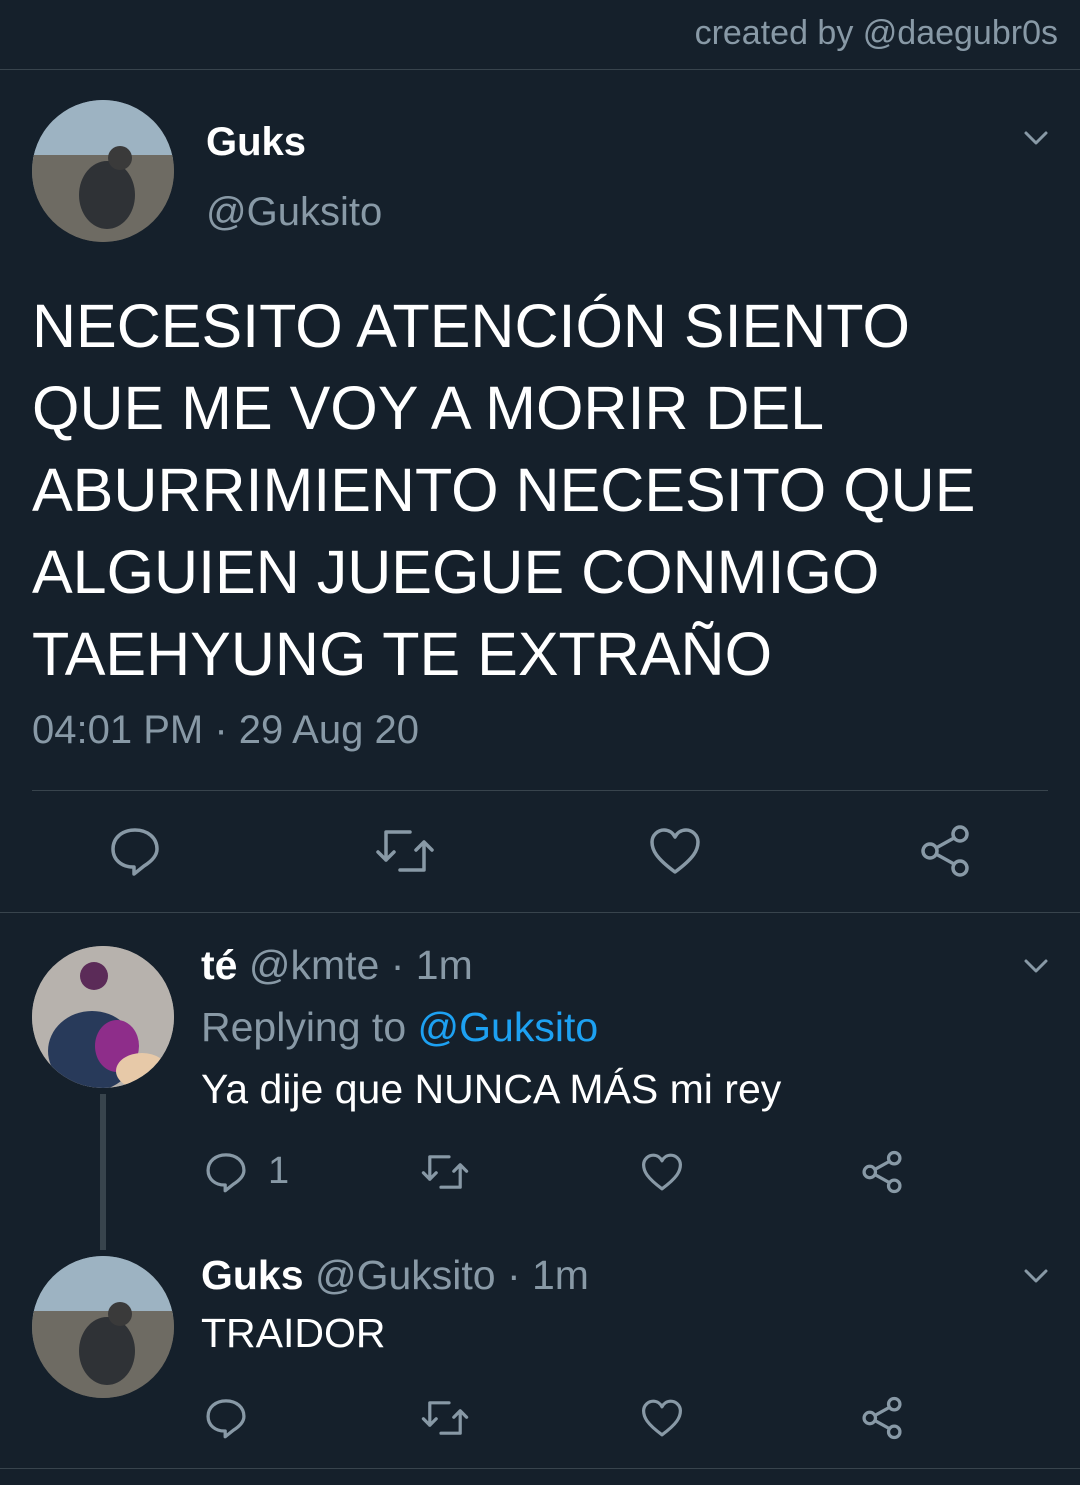 The width and height of the screenshot is (1080, 1485). Describe the element at coordinates (540, 69) in the screenshot. I see `header-divider` at that location.